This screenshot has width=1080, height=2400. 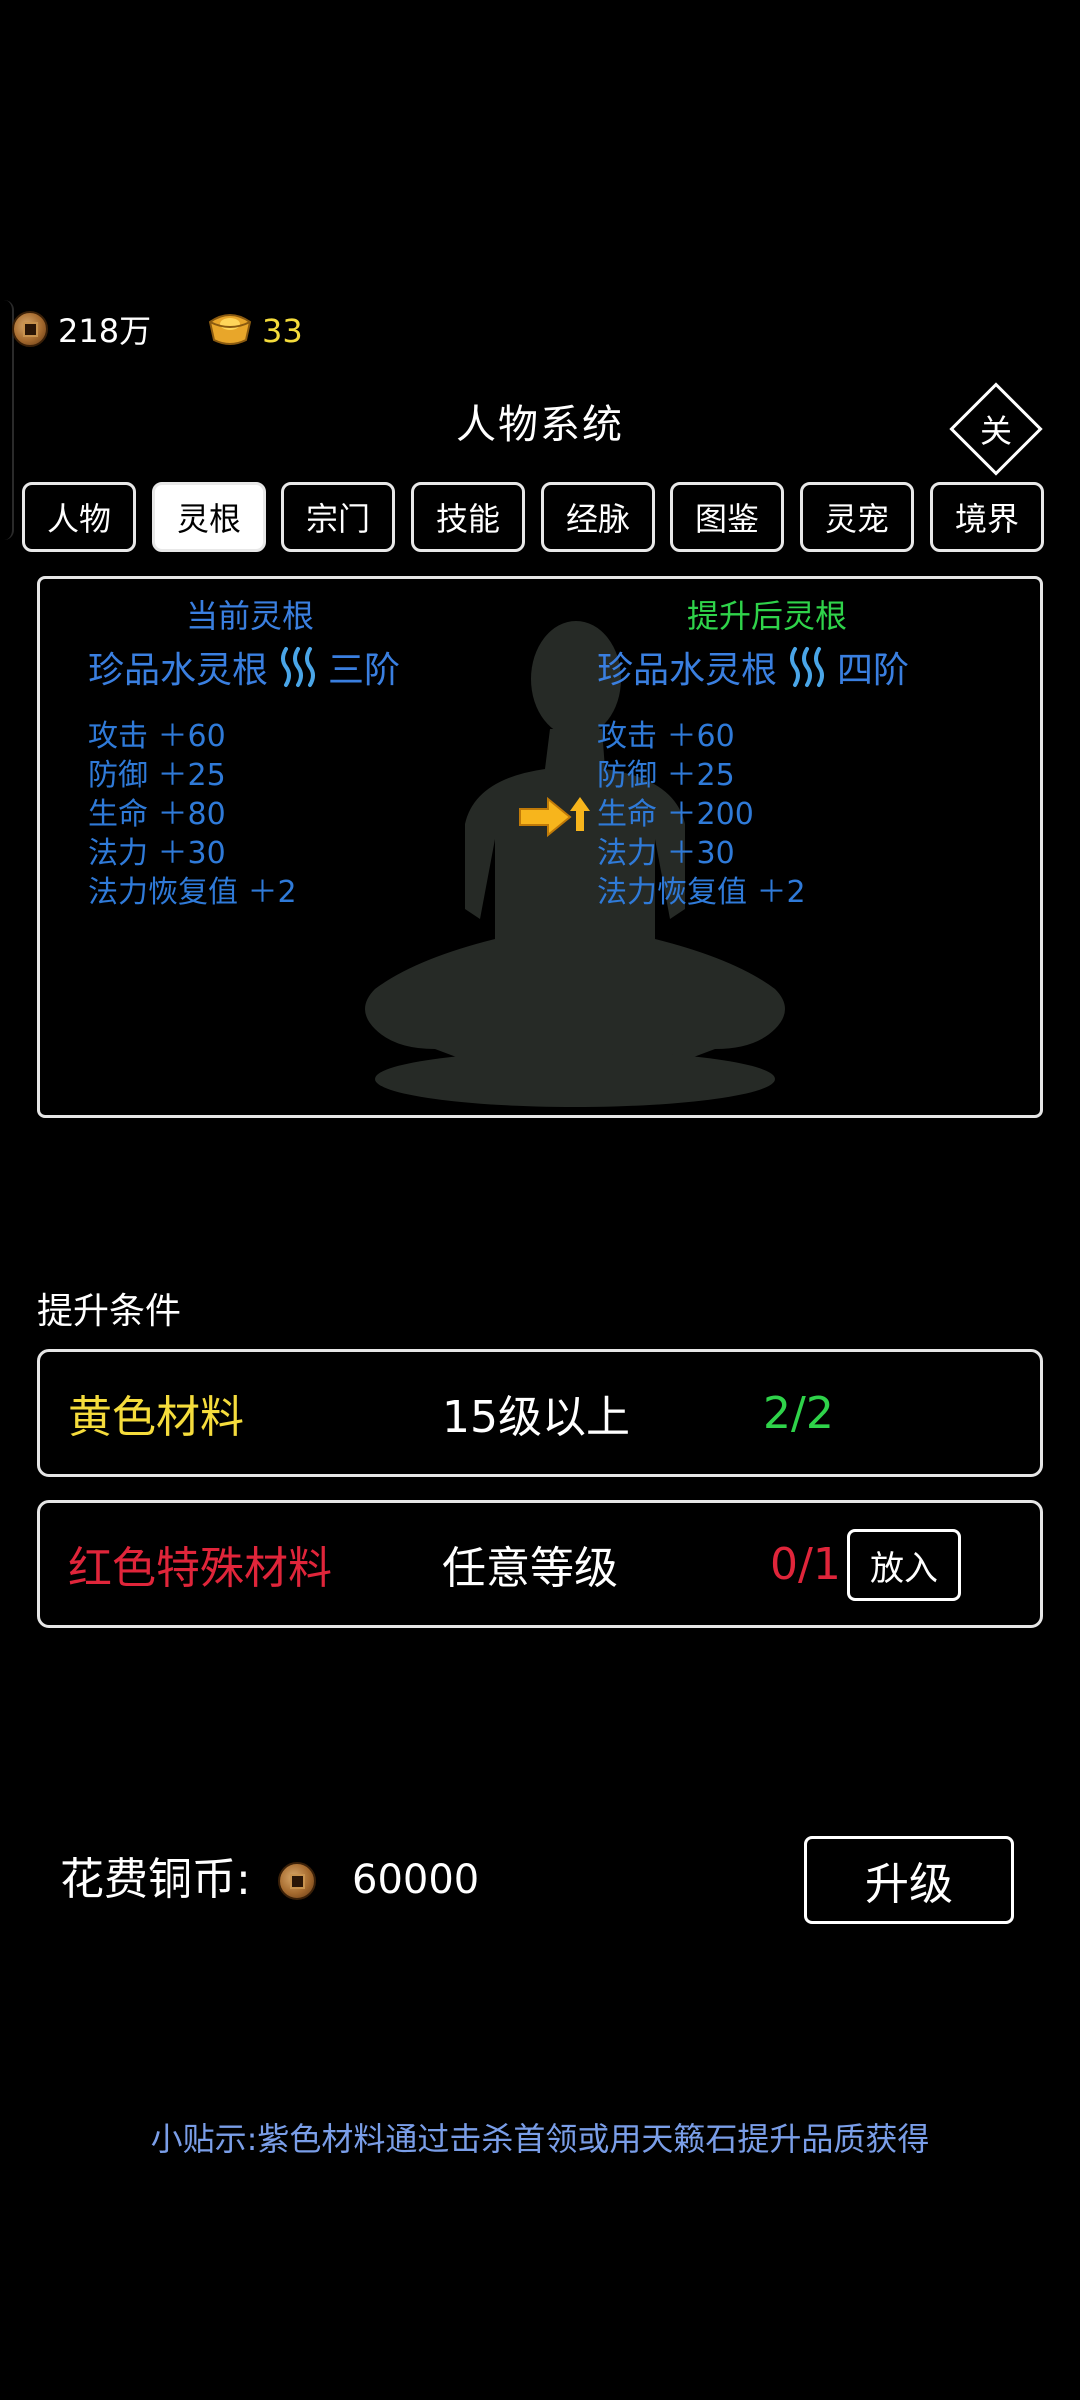 I want to click on conditions-label: 提升条件, so click(x=109, y=1311).